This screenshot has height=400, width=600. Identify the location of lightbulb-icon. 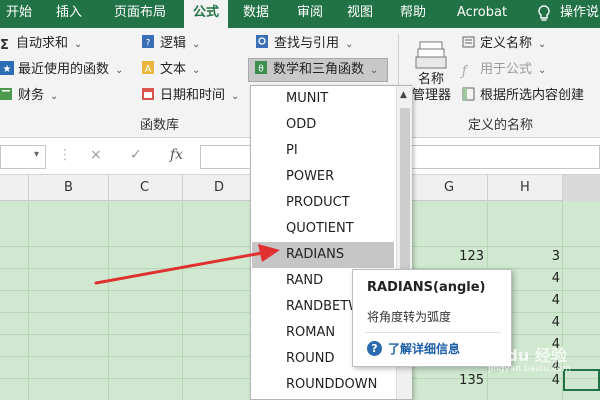
(544, 14).